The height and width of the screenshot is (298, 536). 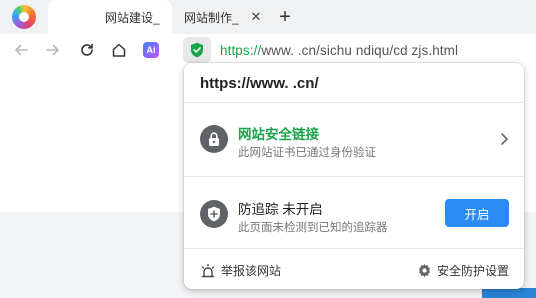 I want to click on url-path: www. .cn/sichu ndiqu/cd zjs.html, so click(x=360, y=50).